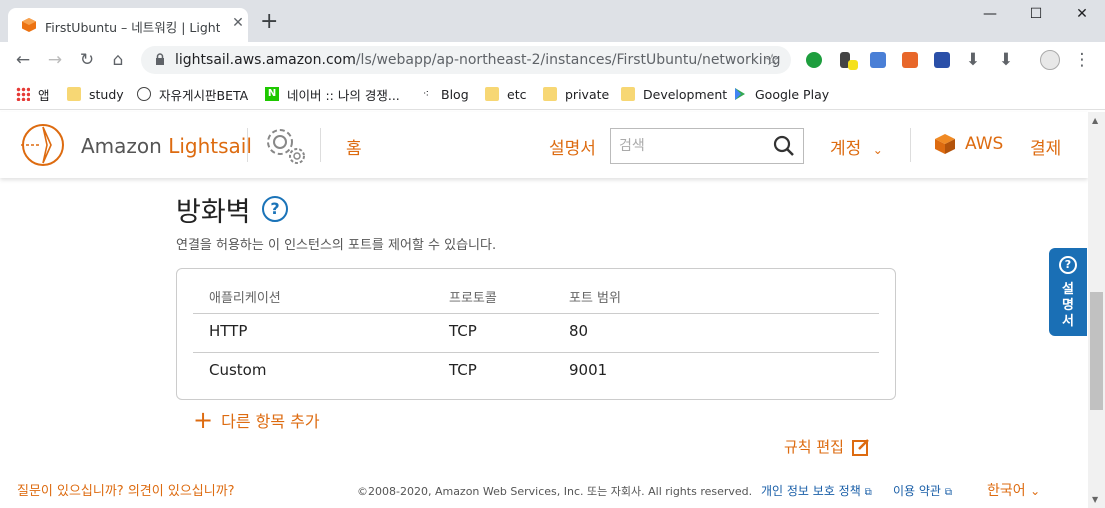  I want to click on tab-title: FirstUbuntu – 네트워킹 | Lightsail, so click(132, 27).